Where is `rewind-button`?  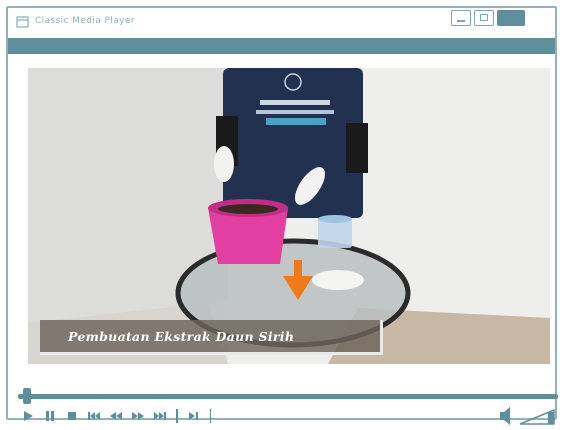
rewind-button is located at coordinates (116, 416).